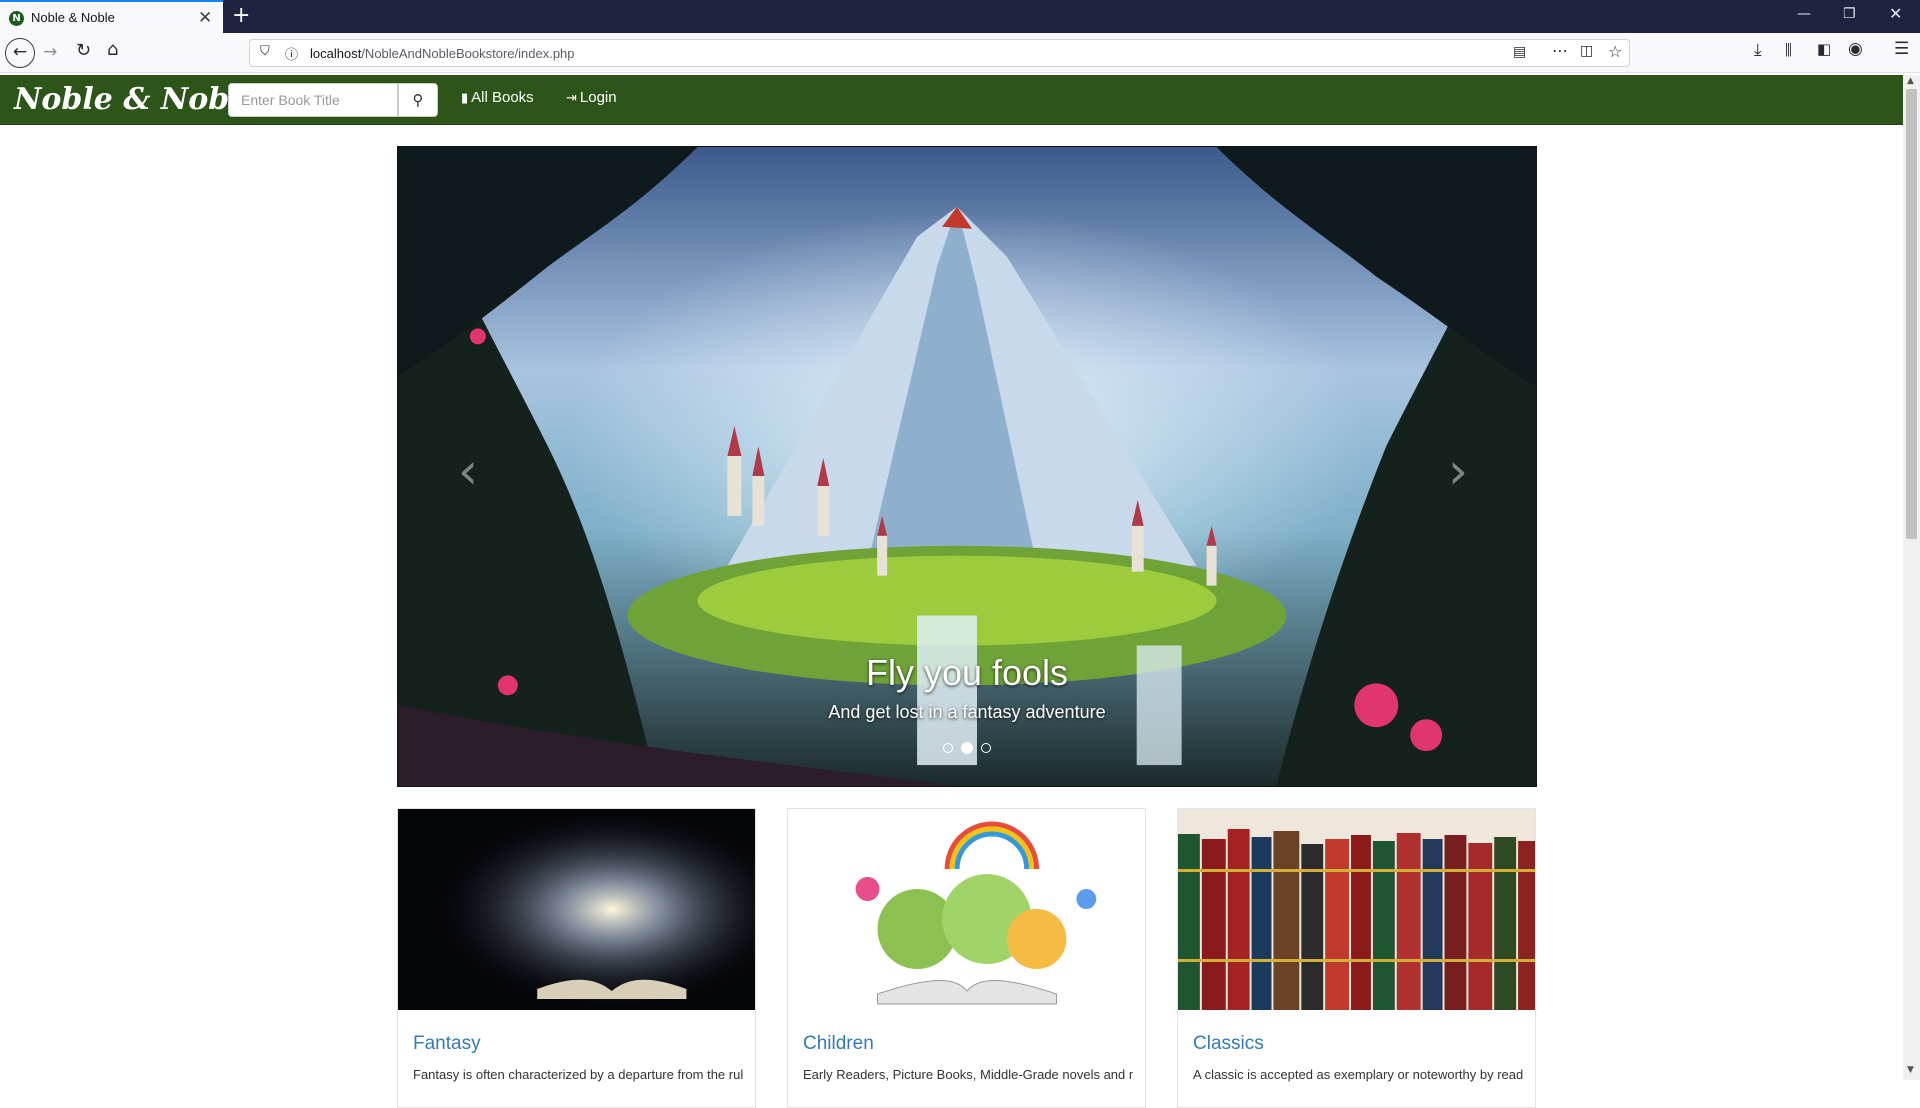  Describe the element at coordinates (313, 100) in the screenshot. I see `book-search-input` at that location.